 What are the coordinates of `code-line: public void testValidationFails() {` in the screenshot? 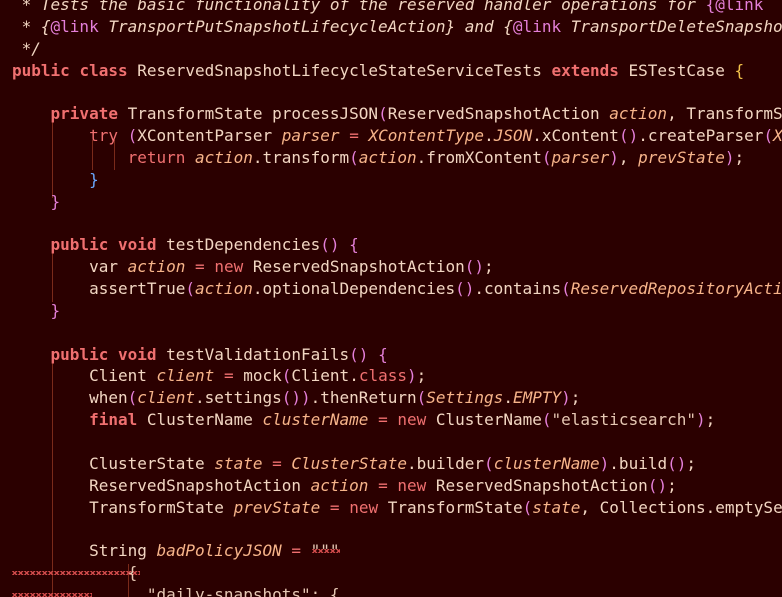 It's located at (200, 355).